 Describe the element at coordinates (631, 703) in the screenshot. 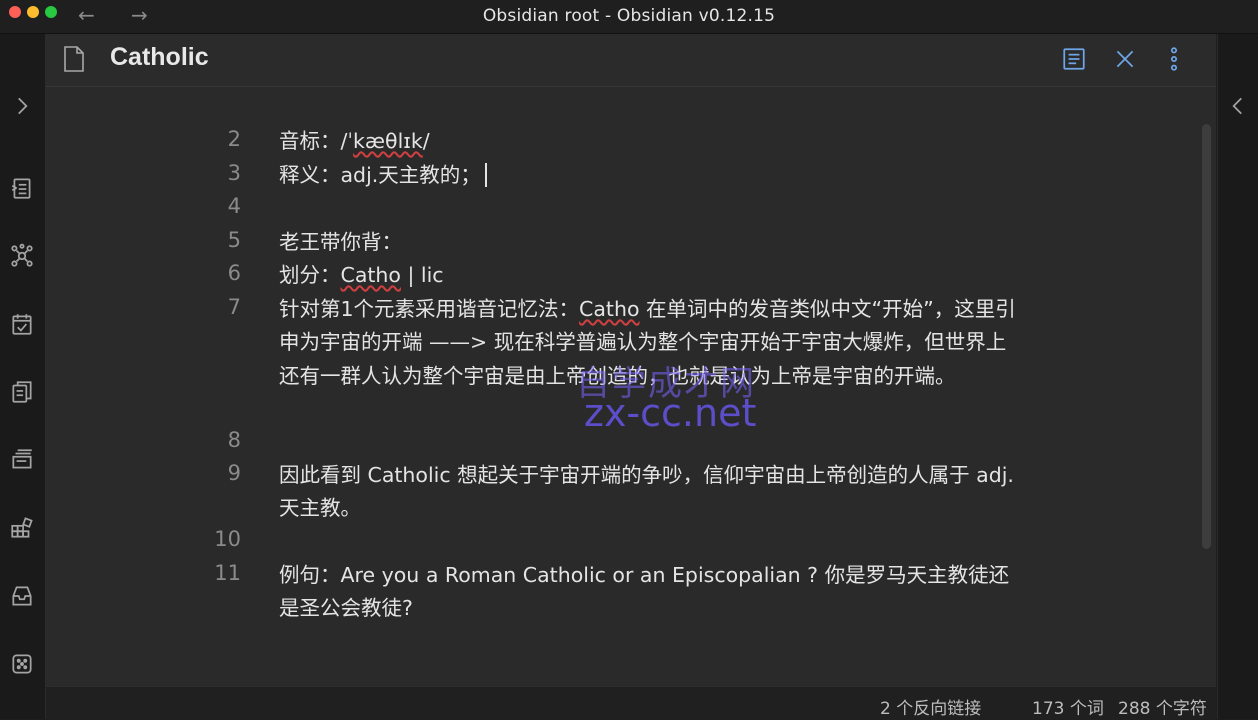

I see `status-bar: 2 个反向链接 173 个词 288 个字符` at that location.